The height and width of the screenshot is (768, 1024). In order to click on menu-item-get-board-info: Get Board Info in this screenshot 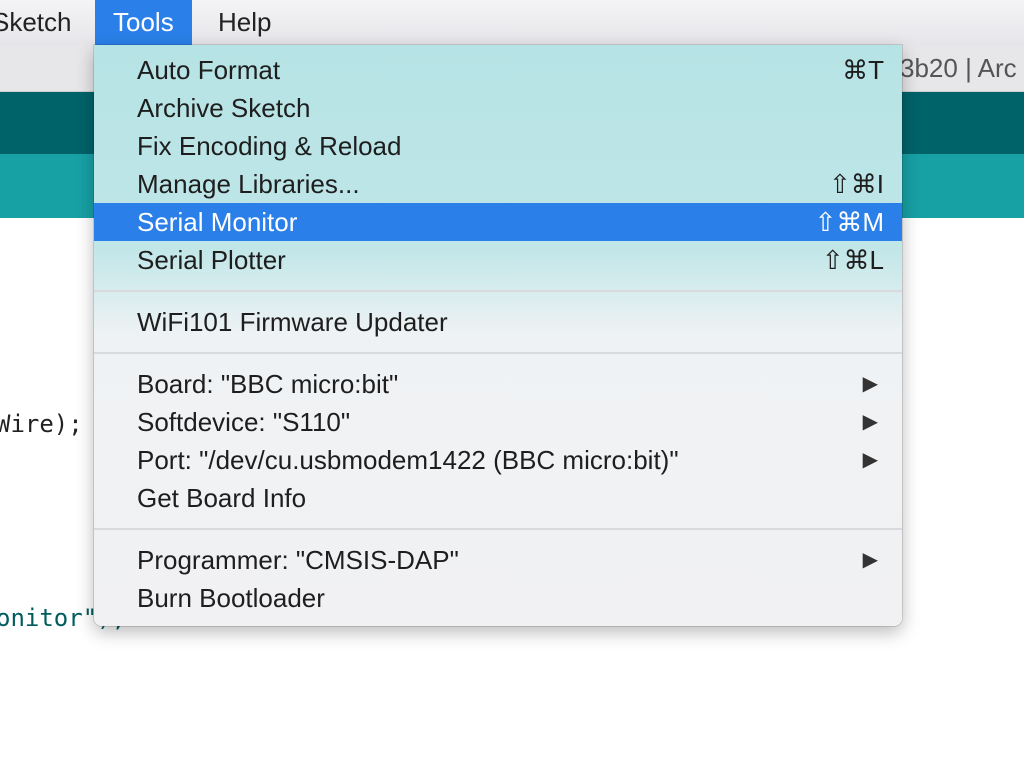, I will do `click(498, 498)`.